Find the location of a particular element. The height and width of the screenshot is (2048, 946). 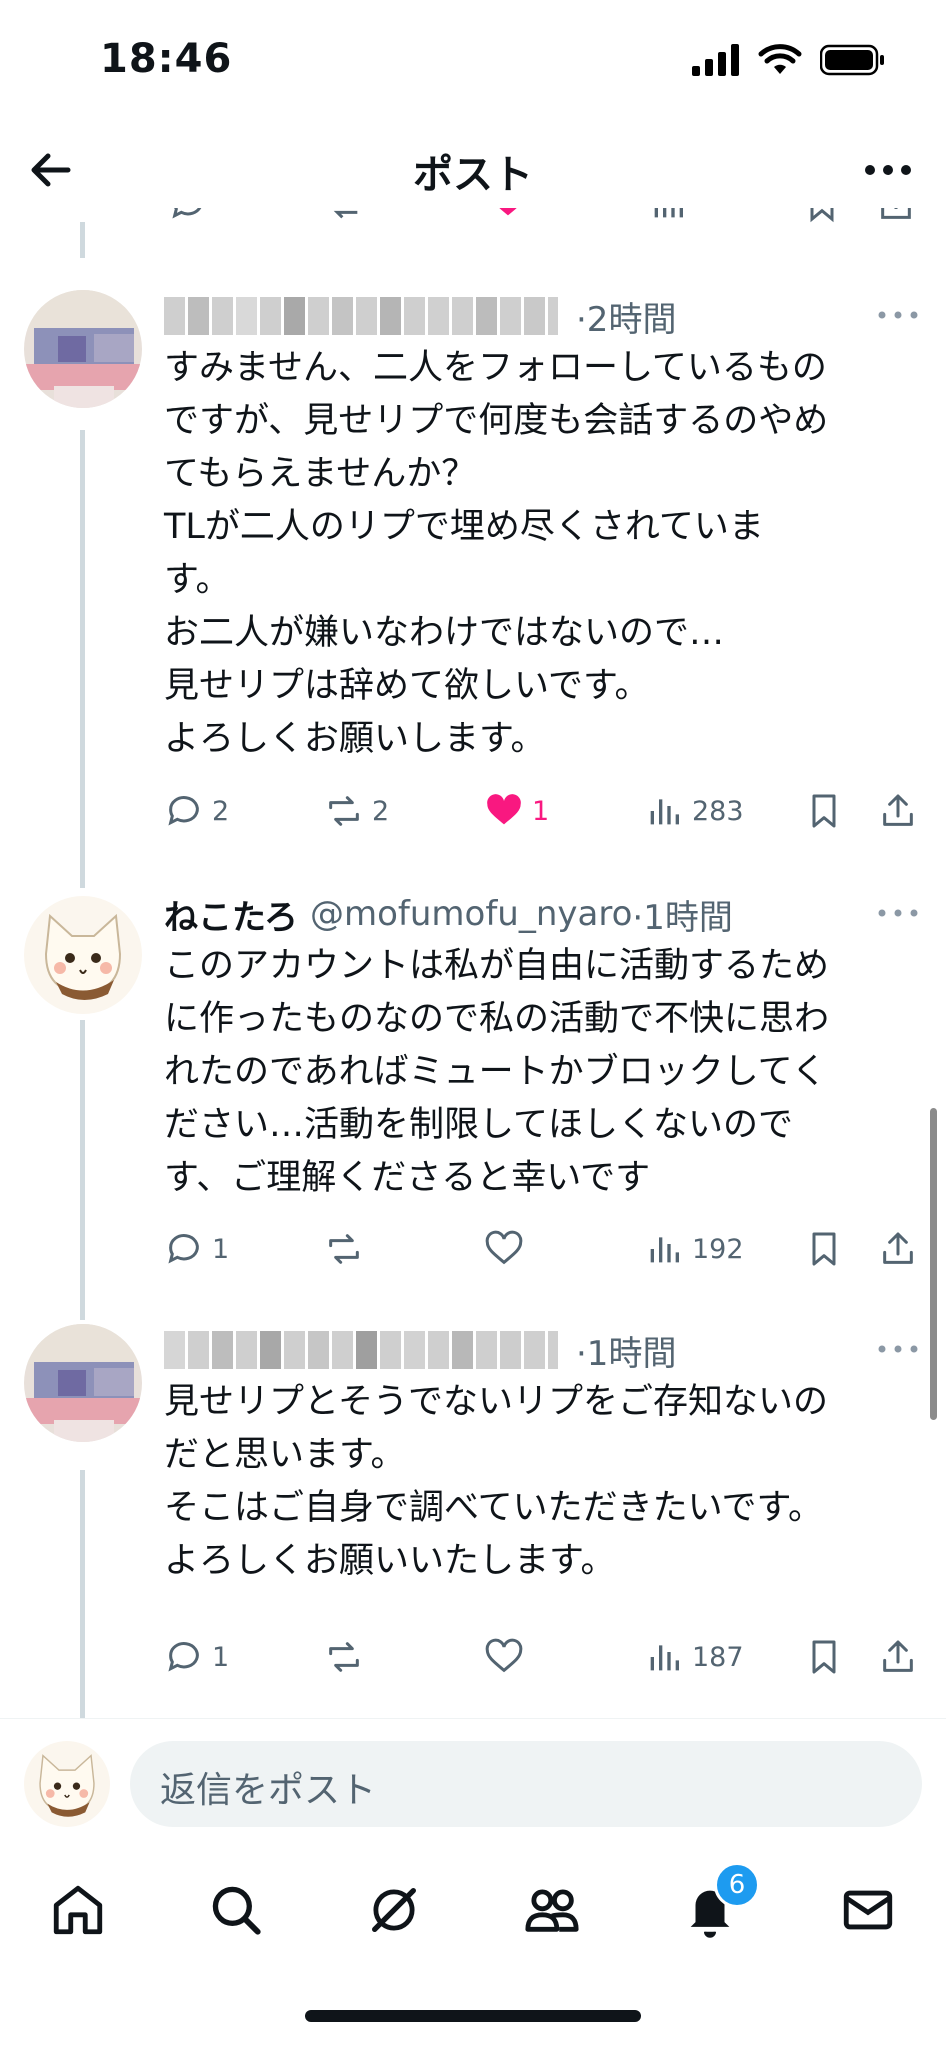

mail-icon is located at coordinates (868, 1910).